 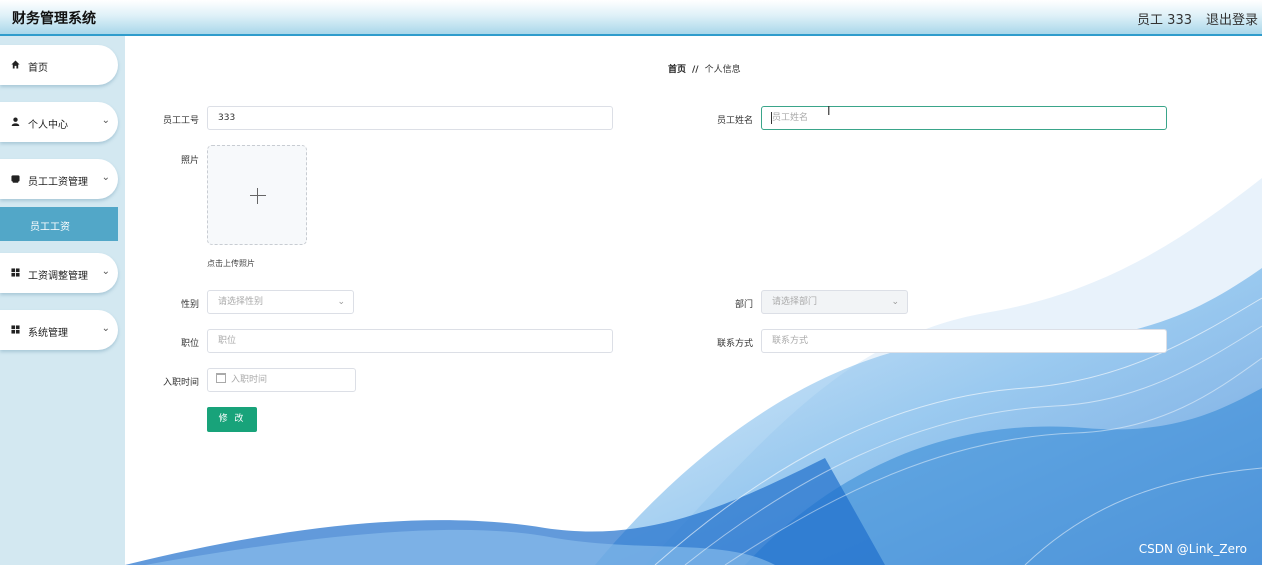 I want to click on employee-name-placeholder: 员工姓名, so click(x=790, y=118).